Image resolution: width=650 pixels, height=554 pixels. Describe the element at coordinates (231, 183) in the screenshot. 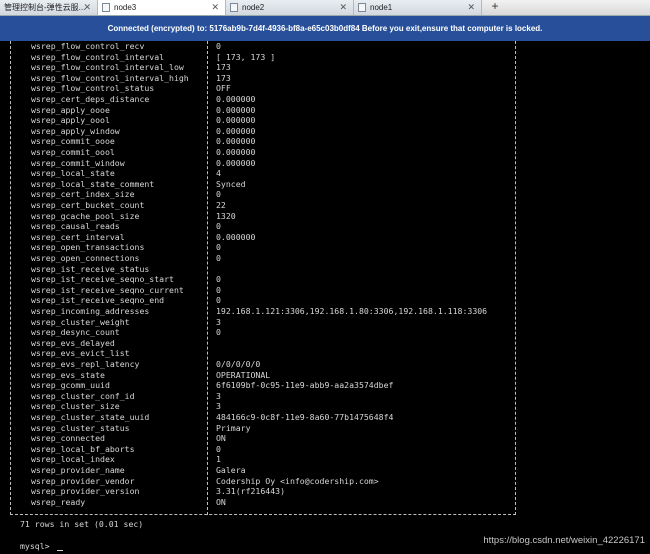

I see `status-value: Synced` at that location.